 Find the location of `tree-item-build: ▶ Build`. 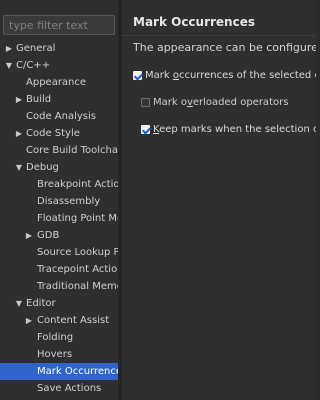

tree-item-build: ▶ Build is located at coordinates (59, 99).